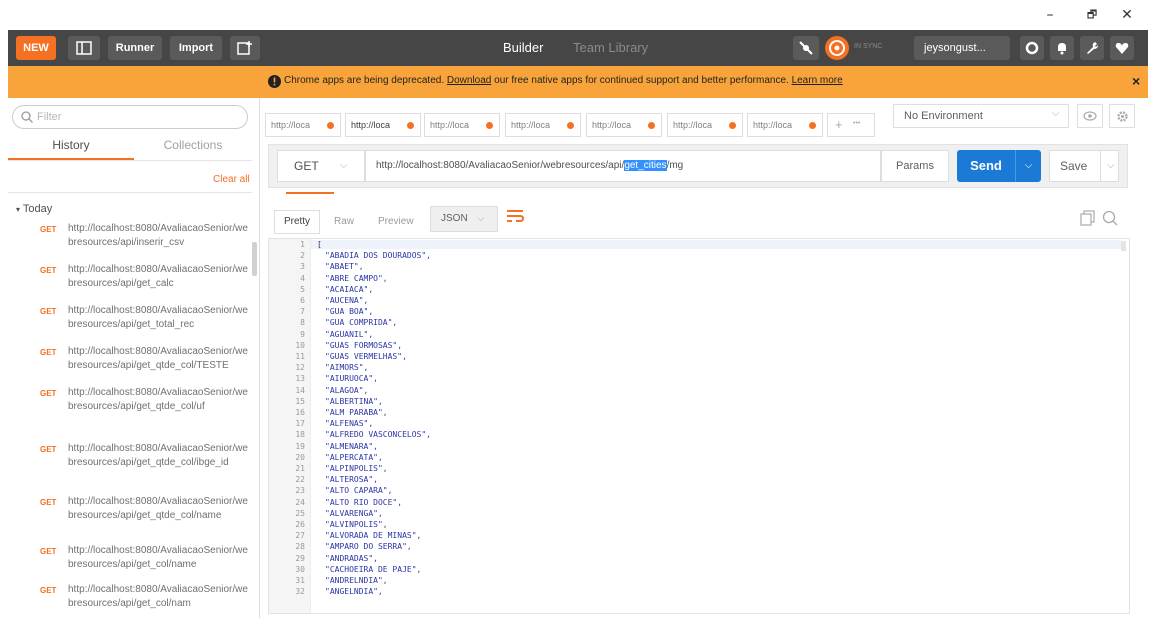  Describe the element at coordinates (193, 147) in the screenshot. I see `tab-collections: Collections` at that location.